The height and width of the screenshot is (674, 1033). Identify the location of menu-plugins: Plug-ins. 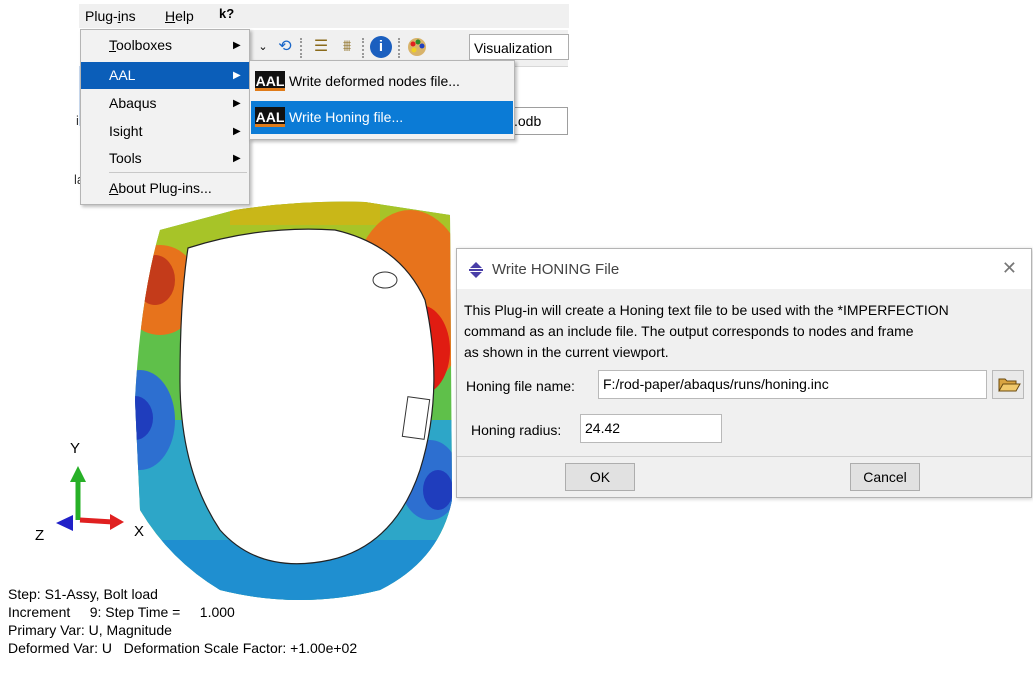
(110, 16).